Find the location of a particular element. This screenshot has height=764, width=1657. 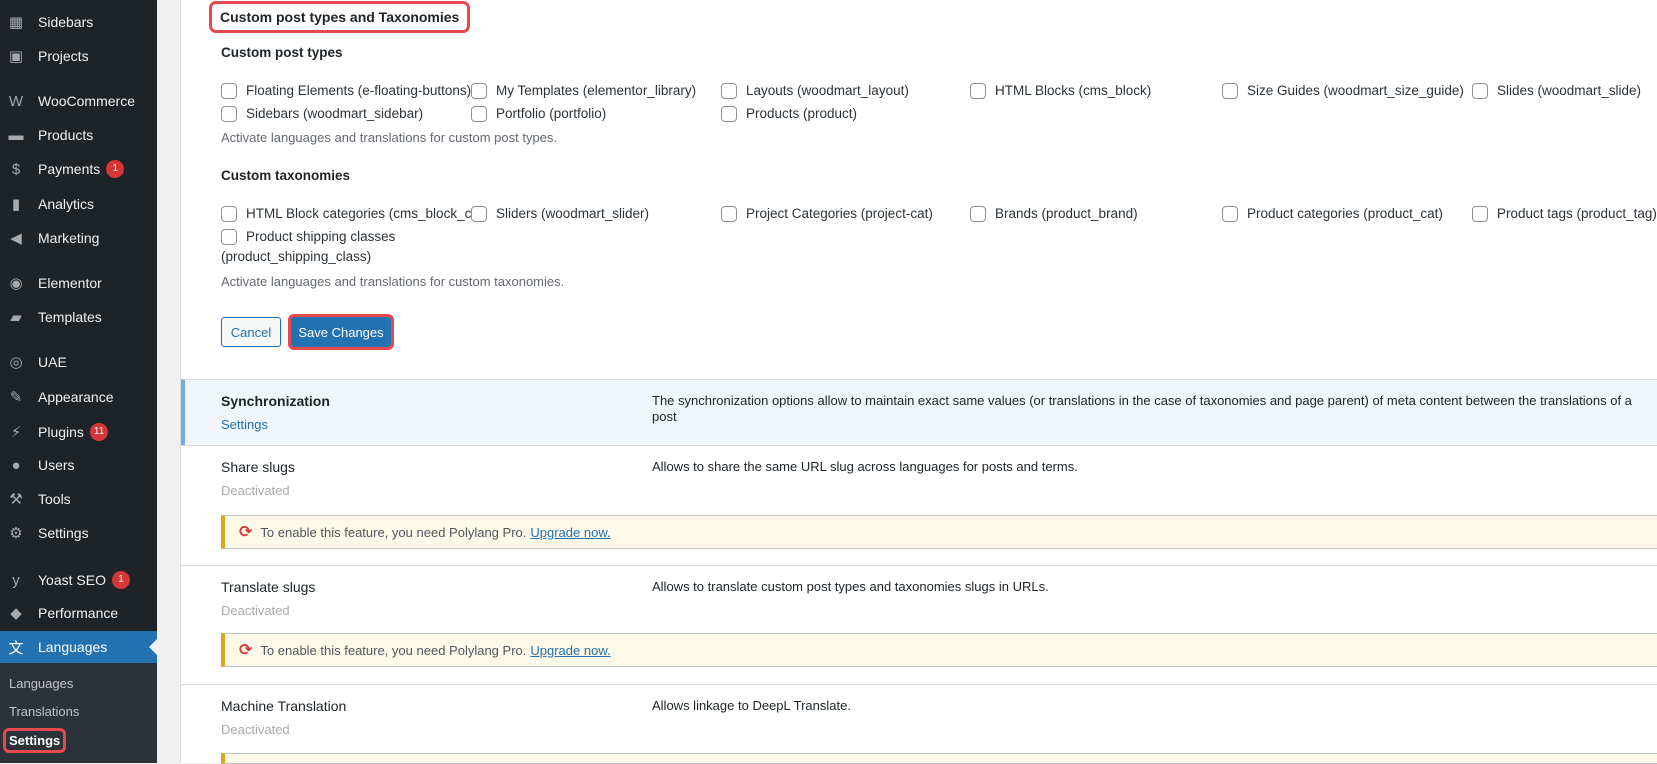

woocommerce-icon: W is located at coordinates (16, 101).